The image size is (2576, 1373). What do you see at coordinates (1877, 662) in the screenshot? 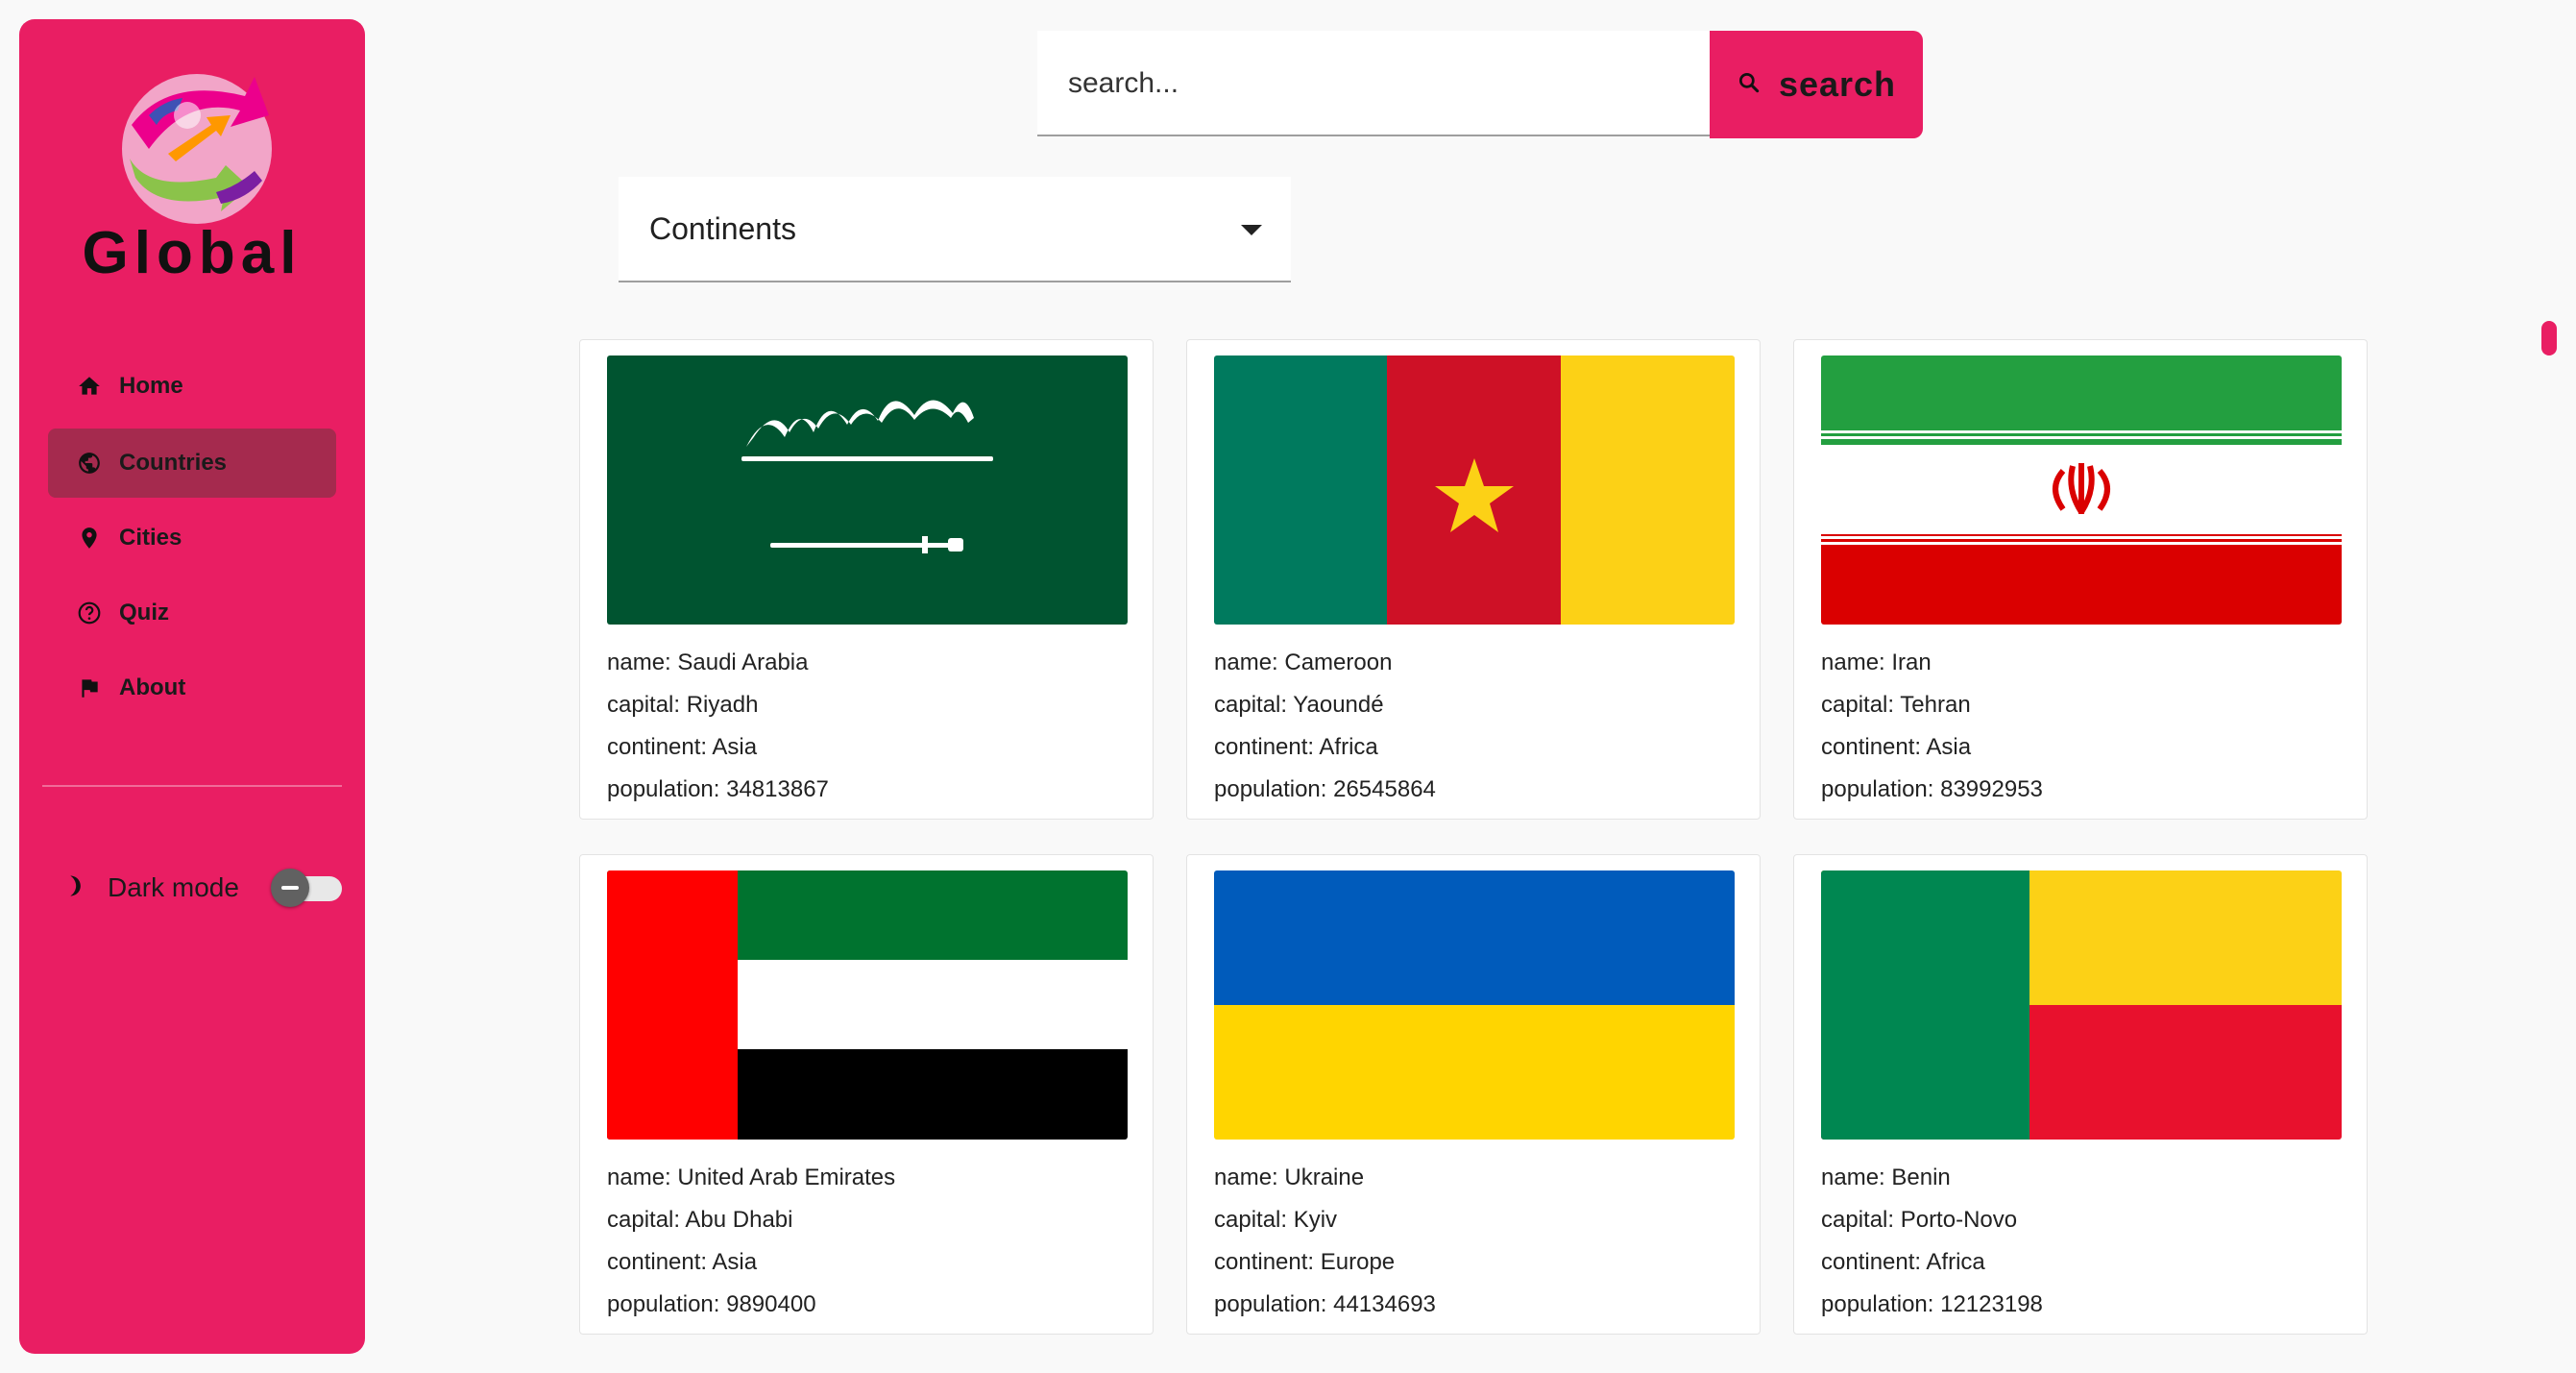
I see `country-name: name: Iran` at bounding box center [1877, 662].